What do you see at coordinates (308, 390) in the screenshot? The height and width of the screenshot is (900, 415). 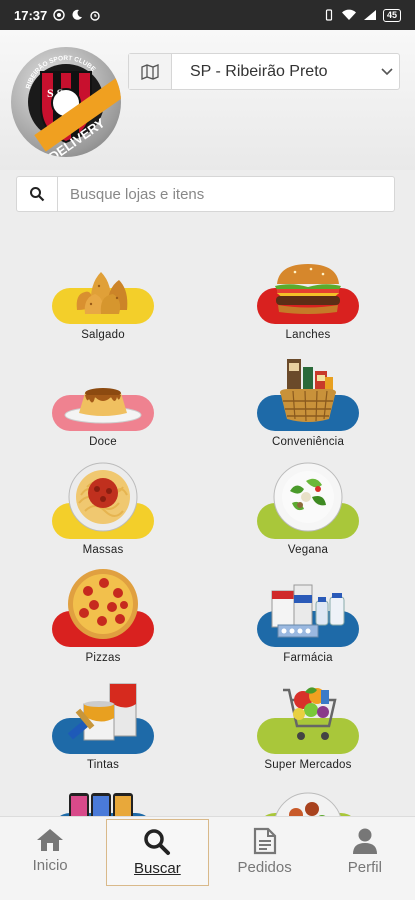 I see `basket-icon` at bounding box center [308, 390].